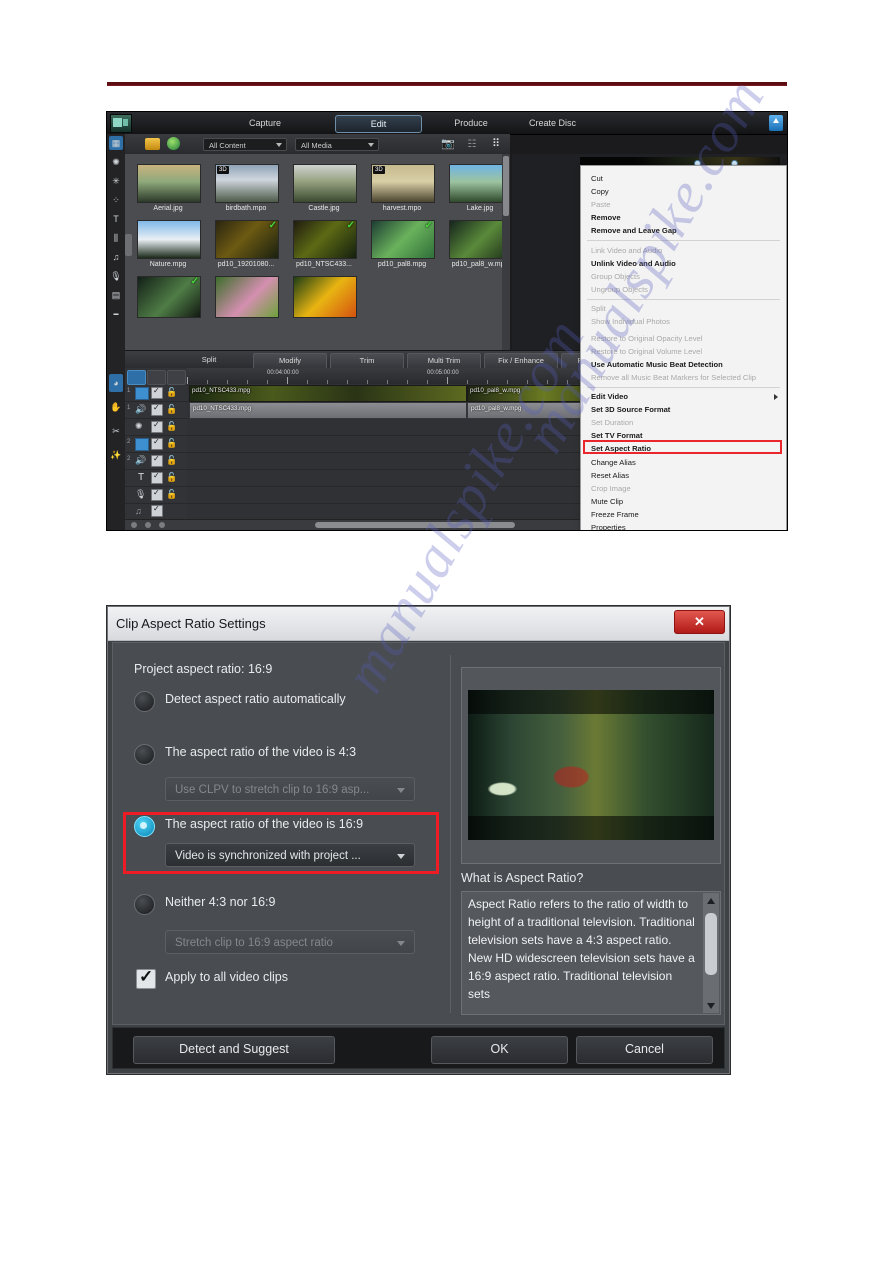 This screenshot has height=1263, width=893. What do you see at coordinates (711, 900) in the screenshot?
I see `scroll-up-arrow-icon` at bounding box center [711, 900].